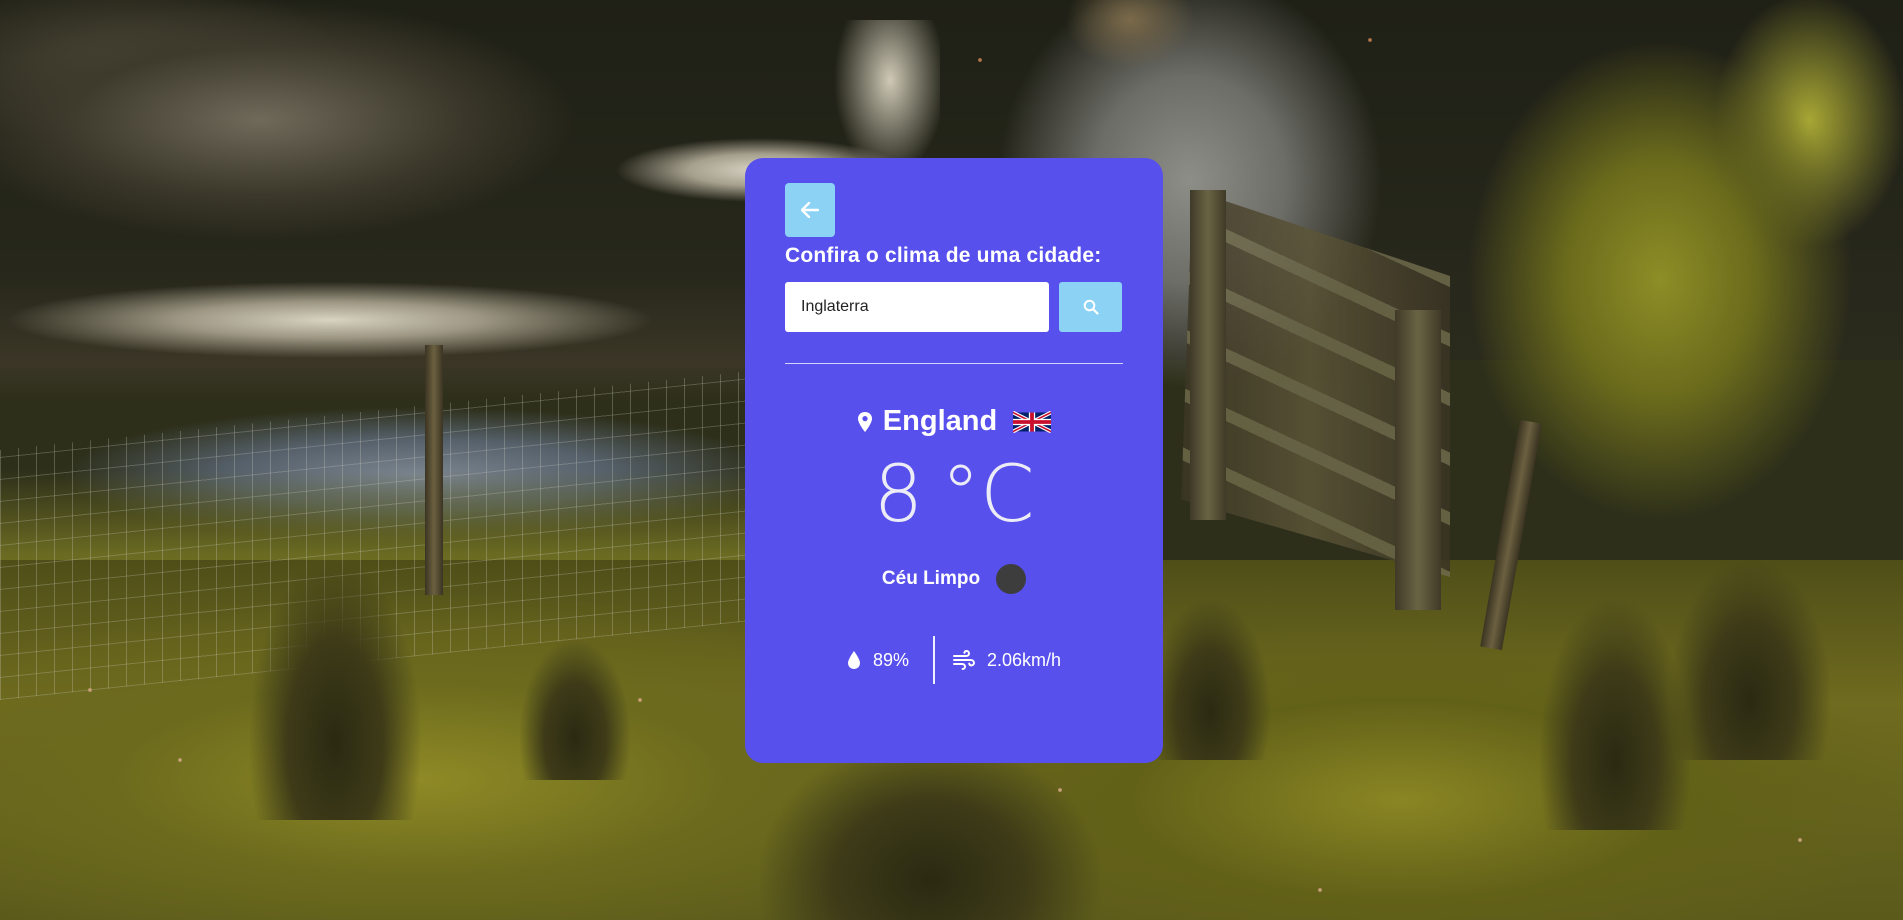 This screenshot has height=920, width=1903. What do you see at coordinates (943, 255) in the screenshot?
I see `card-title: Confira o clima de uma cidade:` at bounding box center [943, 255].